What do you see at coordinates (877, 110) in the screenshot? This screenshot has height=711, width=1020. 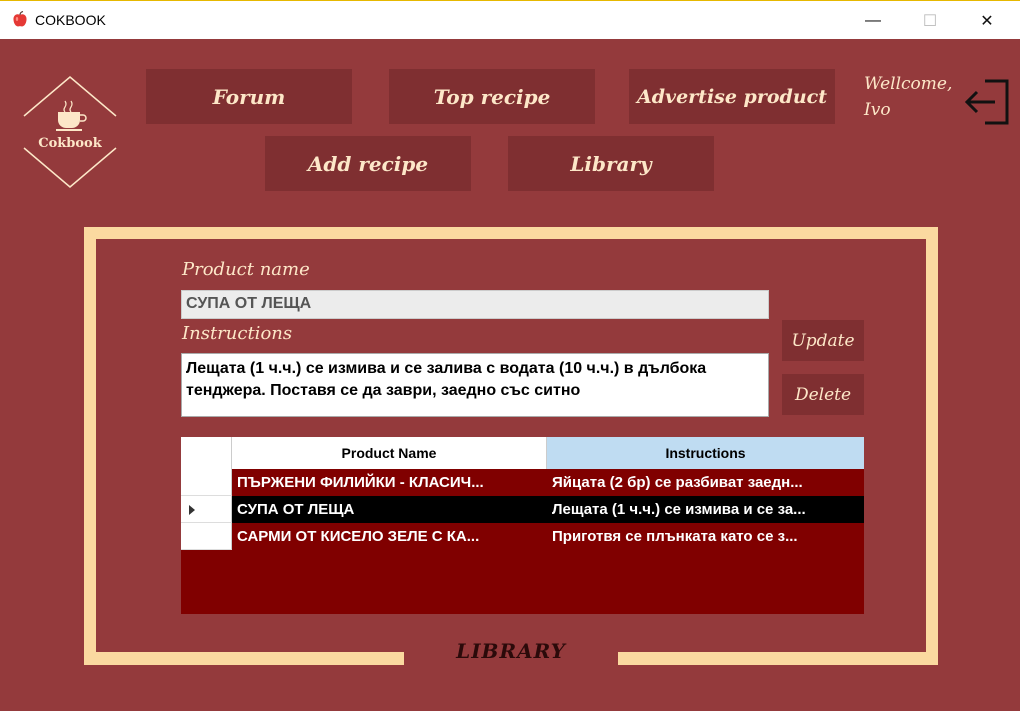 I see `user-name: Ivo` at bounding box center [877, 110].